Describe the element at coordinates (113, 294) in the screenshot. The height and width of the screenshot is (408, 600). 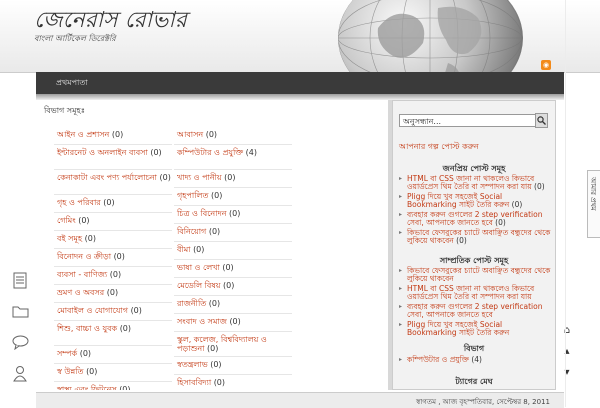
I see `category-item: ভ্রমণ ও অবসর (0)` at that location.